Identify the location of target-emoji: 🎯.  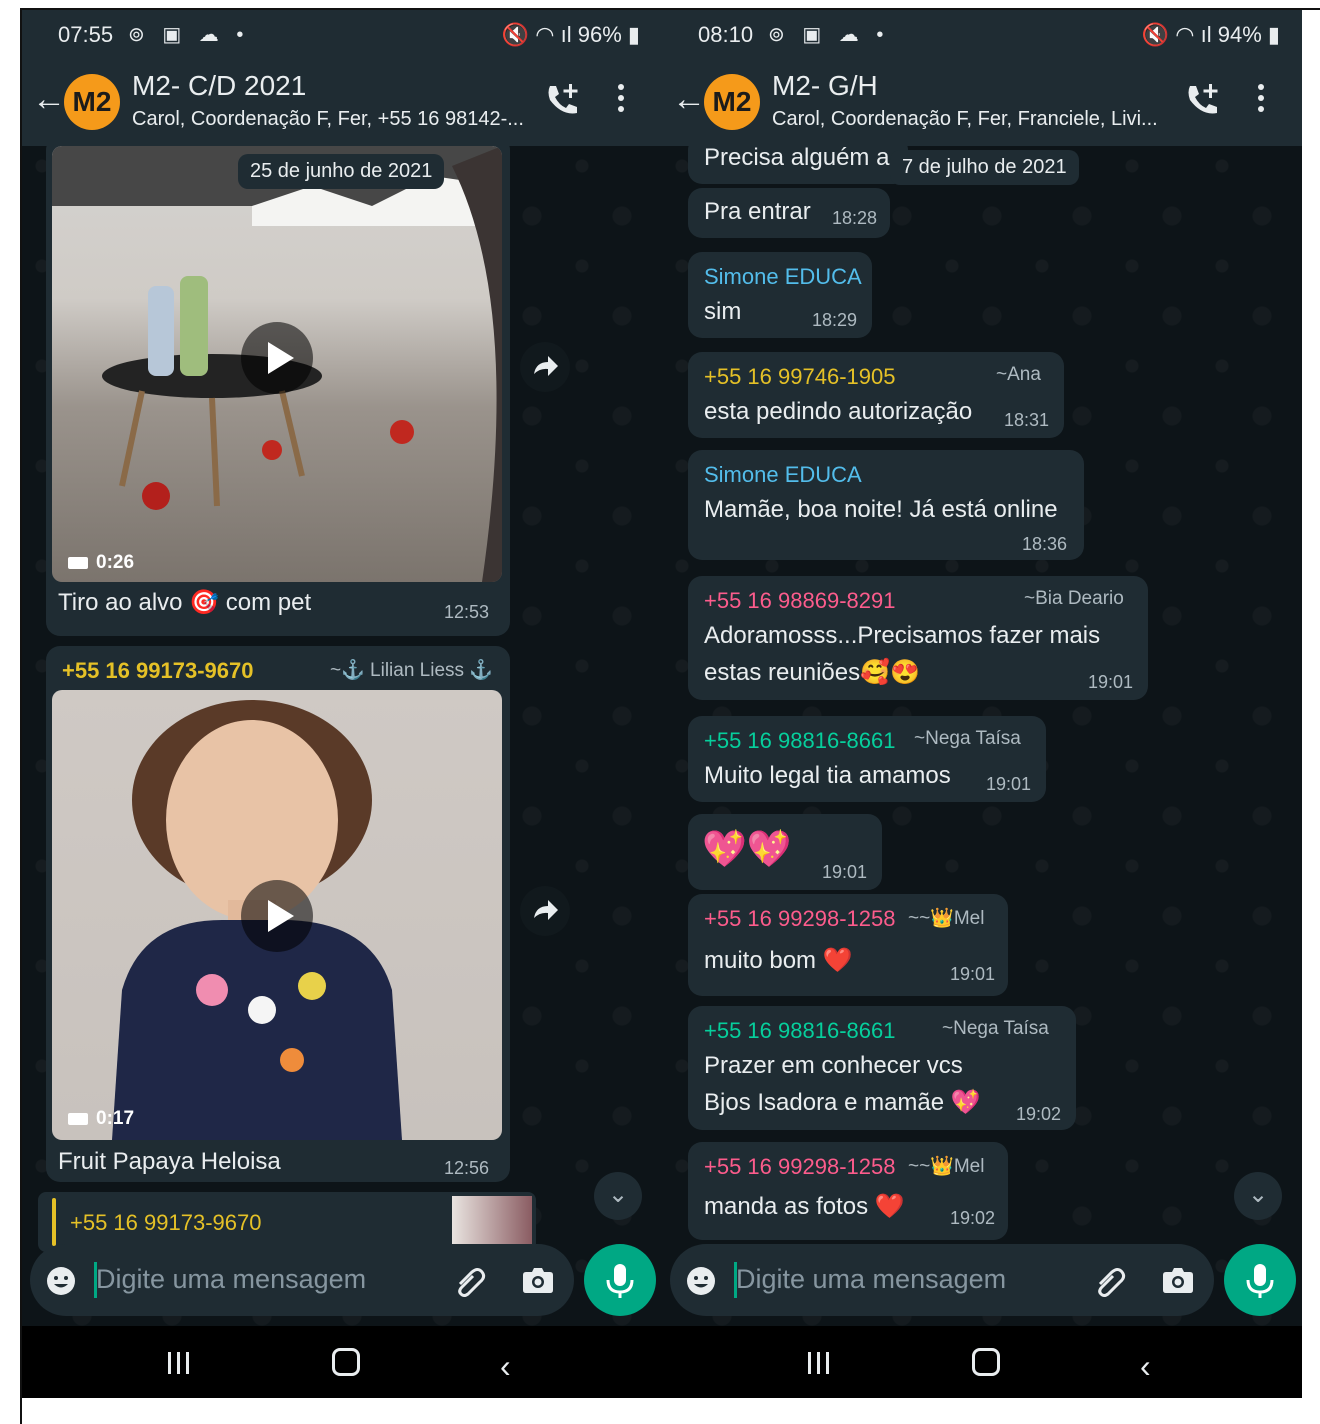
(204, 602).